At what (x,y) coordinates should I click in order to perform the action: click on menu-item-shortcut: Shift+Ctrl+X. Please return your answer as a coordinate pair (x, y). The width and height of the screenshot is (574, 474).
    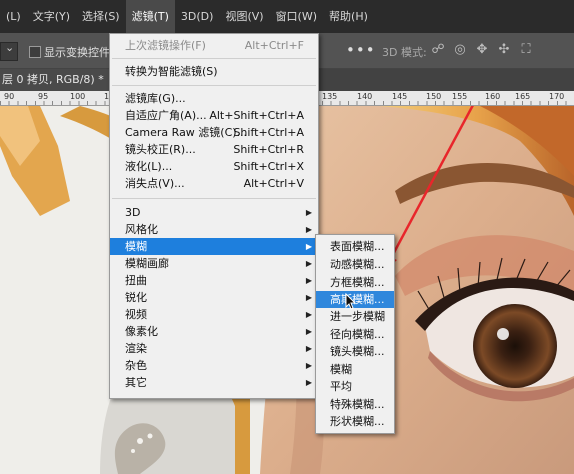
    Looking at the image, I should click on (268, 166).